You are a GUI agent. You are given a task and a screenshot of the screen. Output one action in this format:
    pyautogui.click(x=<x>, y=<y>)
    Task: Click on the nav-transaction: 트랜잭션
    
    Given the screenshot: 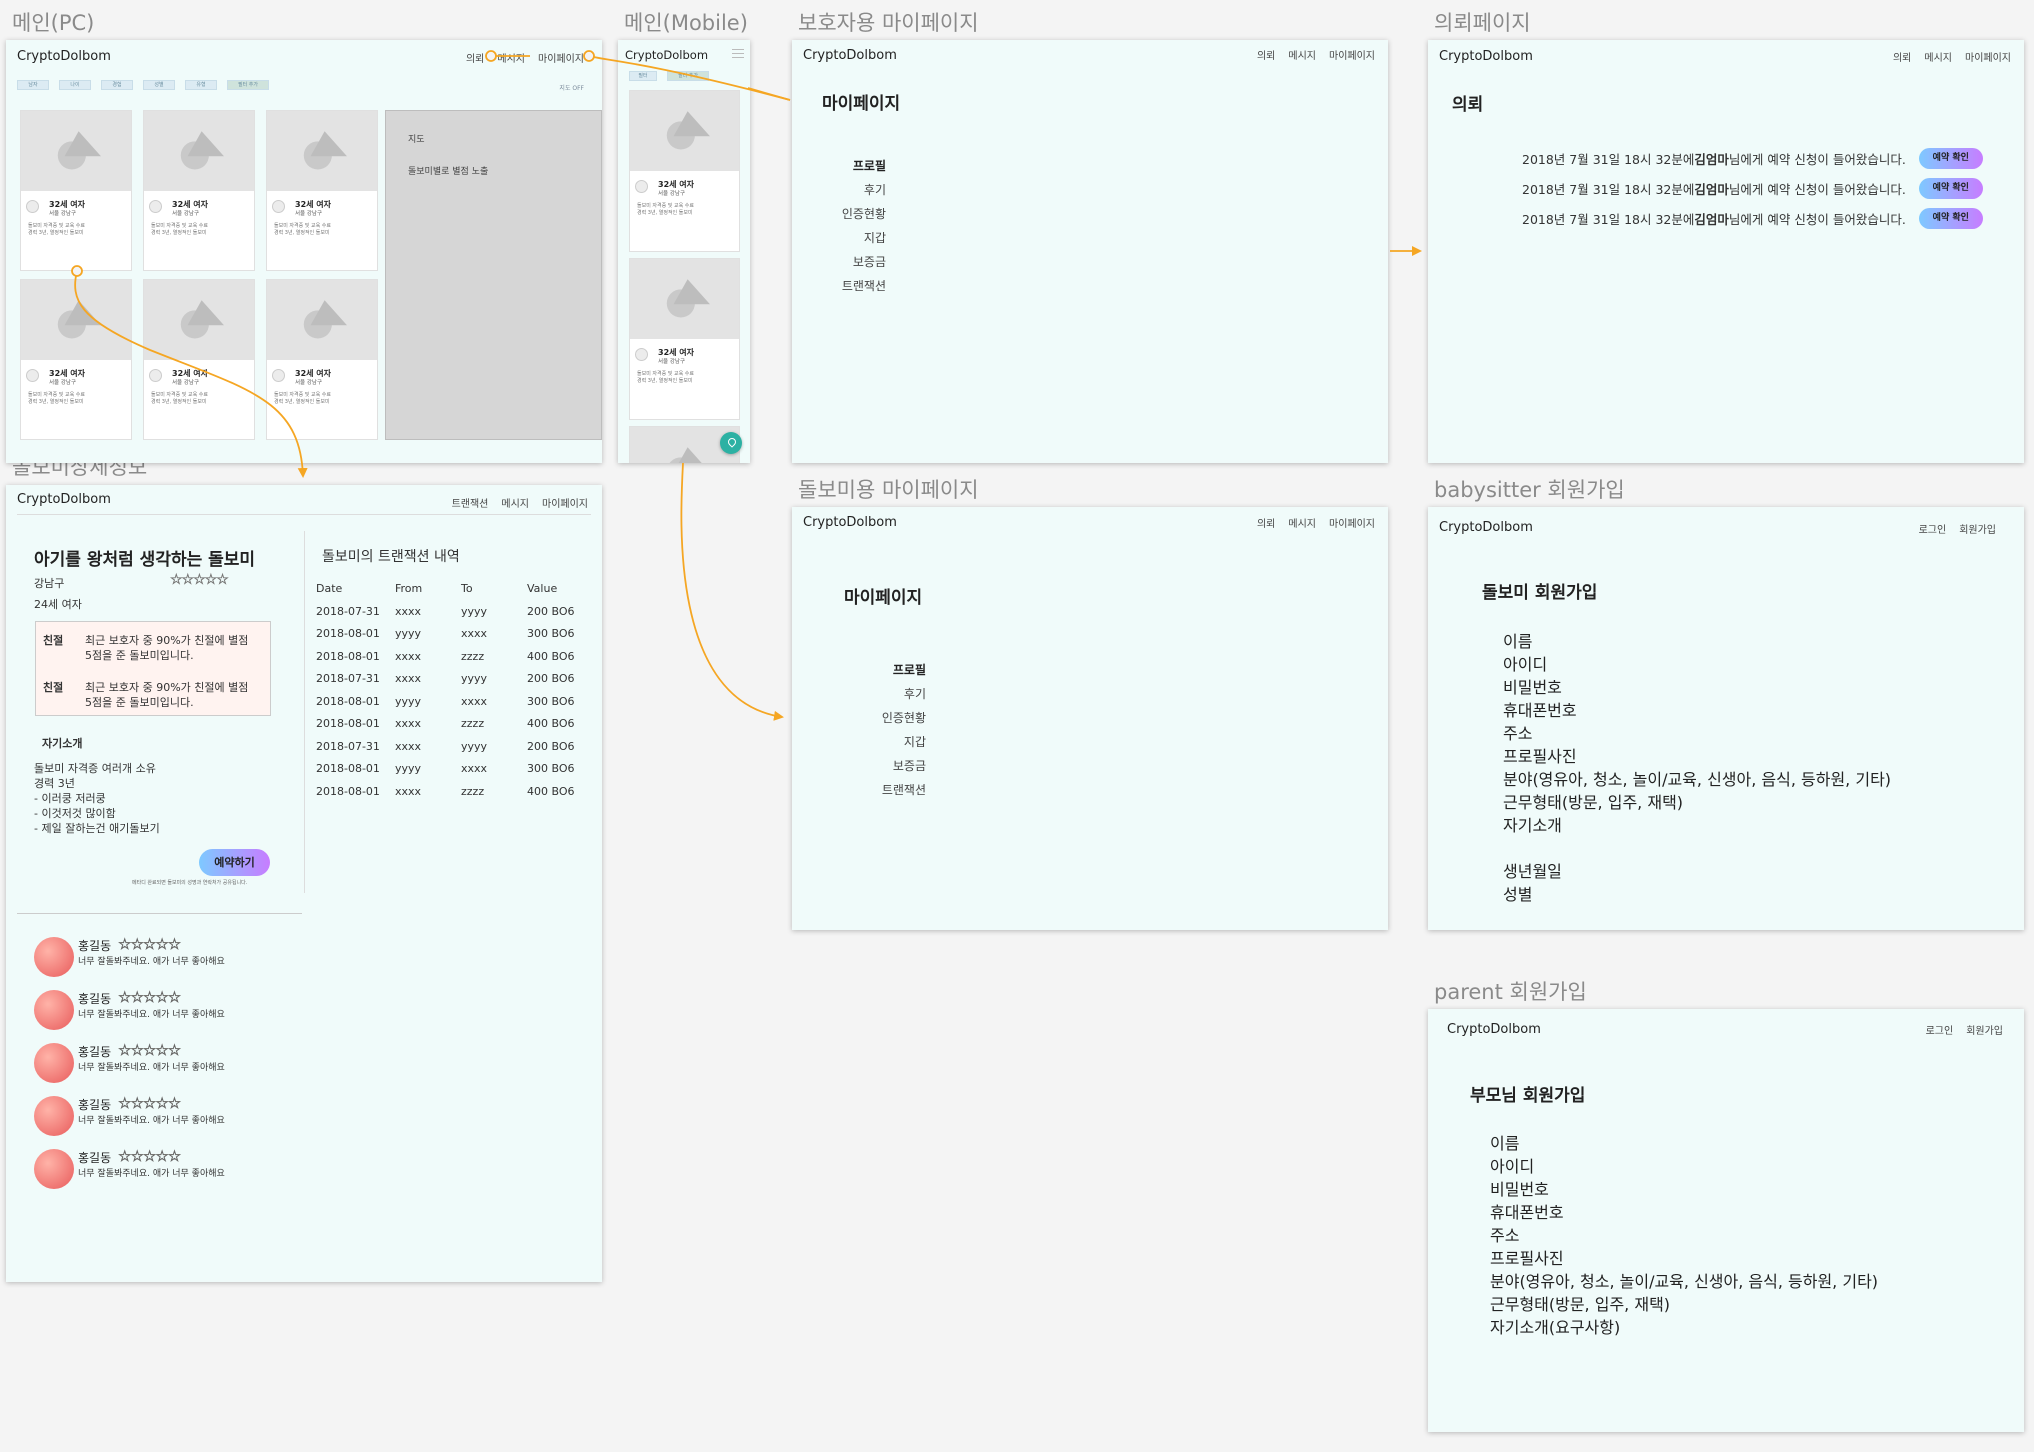 What is the action you would take?
    pyautogui.click(x=470, y=502)
    